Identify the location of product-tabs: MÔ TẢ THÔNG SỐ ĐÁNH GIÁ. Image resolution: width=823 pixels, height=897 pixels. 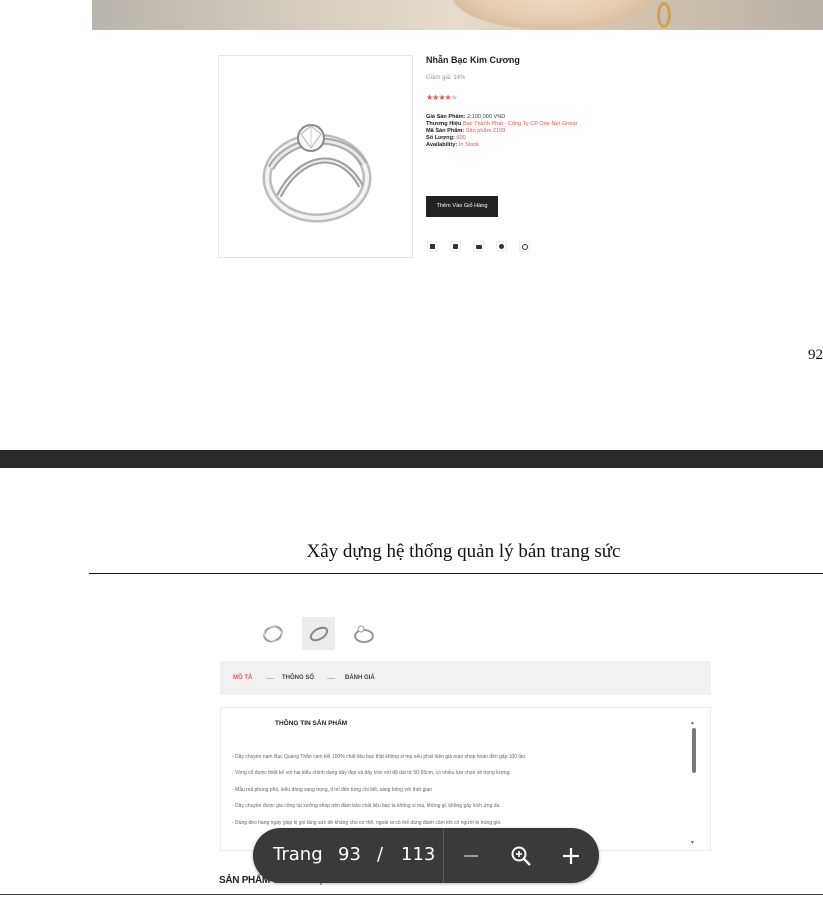
(465, 678).